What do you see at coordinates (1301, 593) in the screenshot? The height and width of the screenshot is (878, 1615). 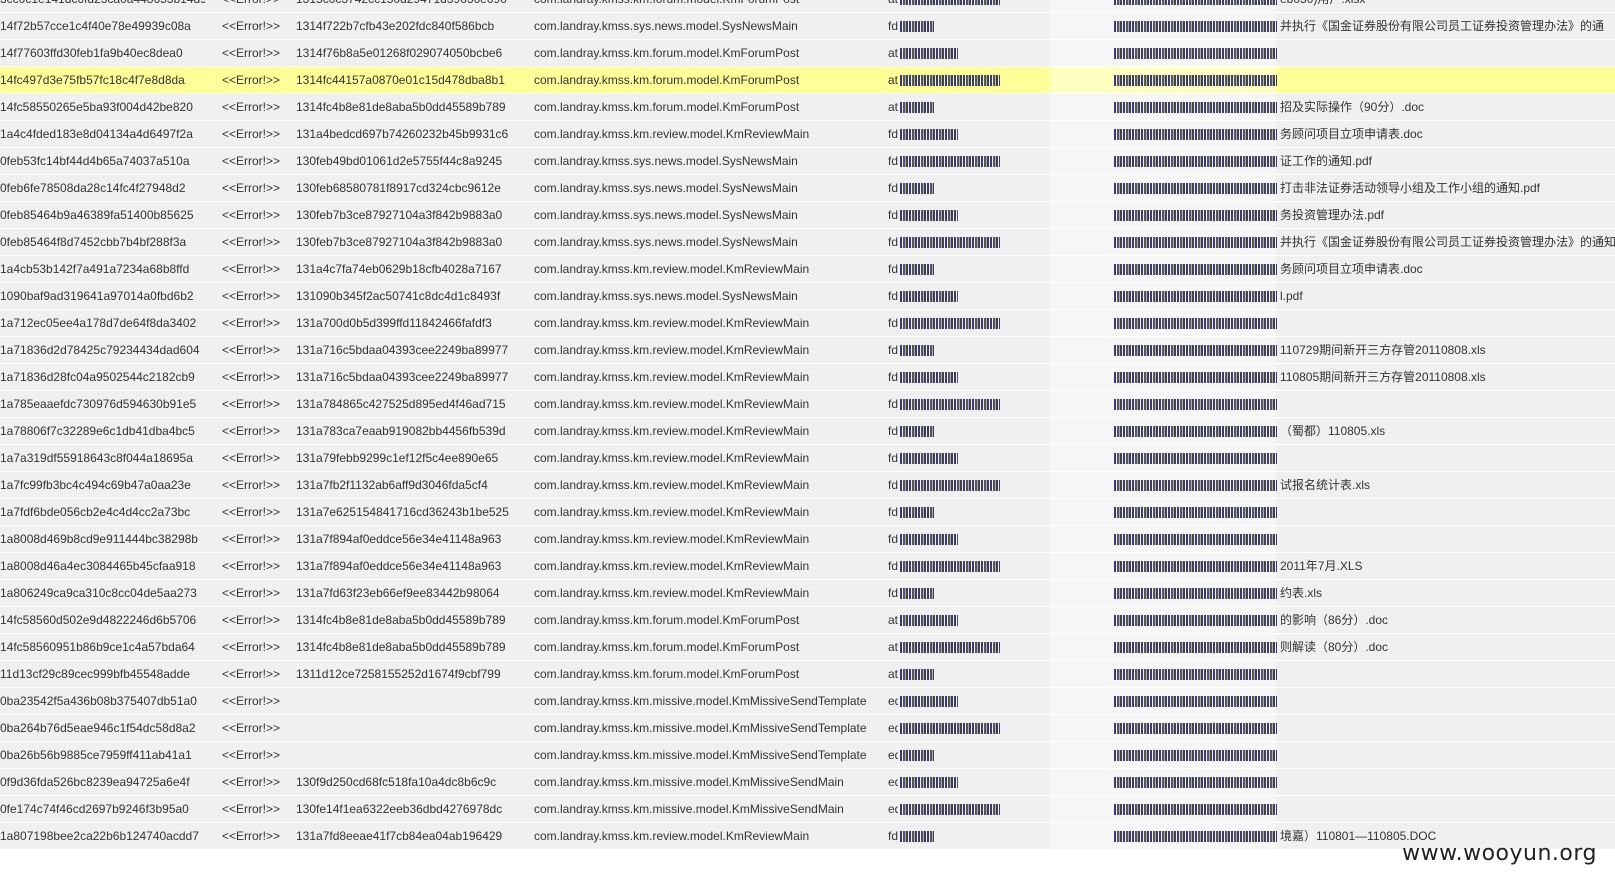 I see `cell-file-name: 约表.xls` at bounding box center [1301, 593].